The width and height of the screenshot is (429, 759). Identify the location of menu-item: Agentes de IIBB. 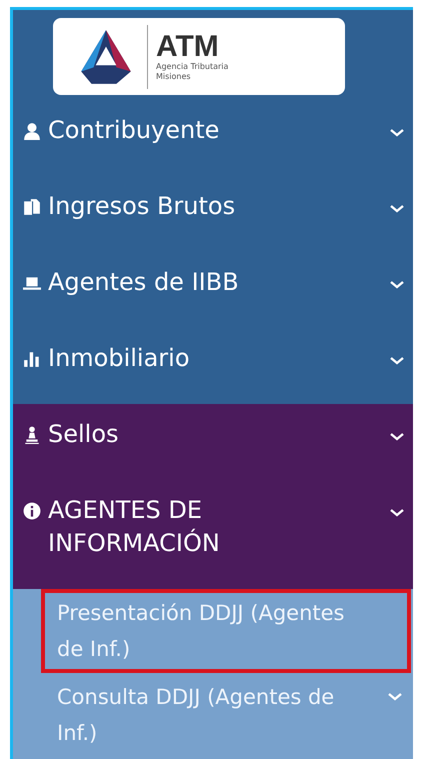
(213, 290).